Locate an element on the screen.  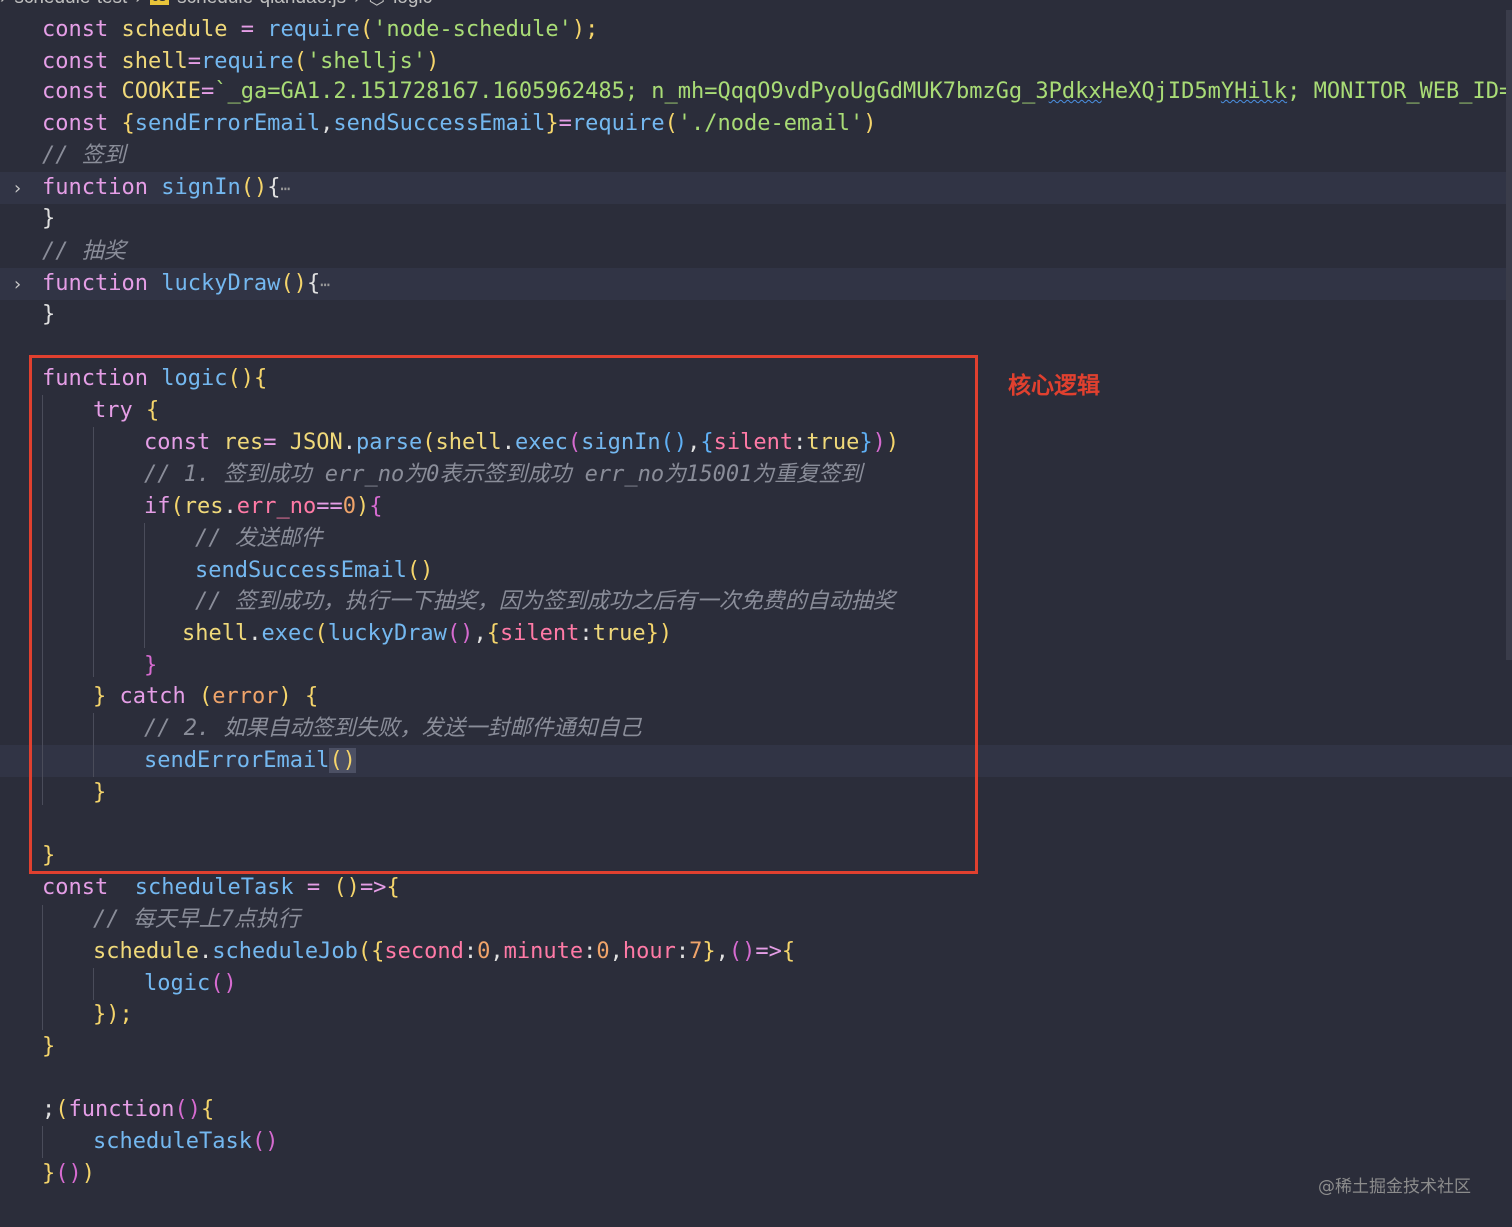
js-file-icon: JS is located at coordinates (159, 2).